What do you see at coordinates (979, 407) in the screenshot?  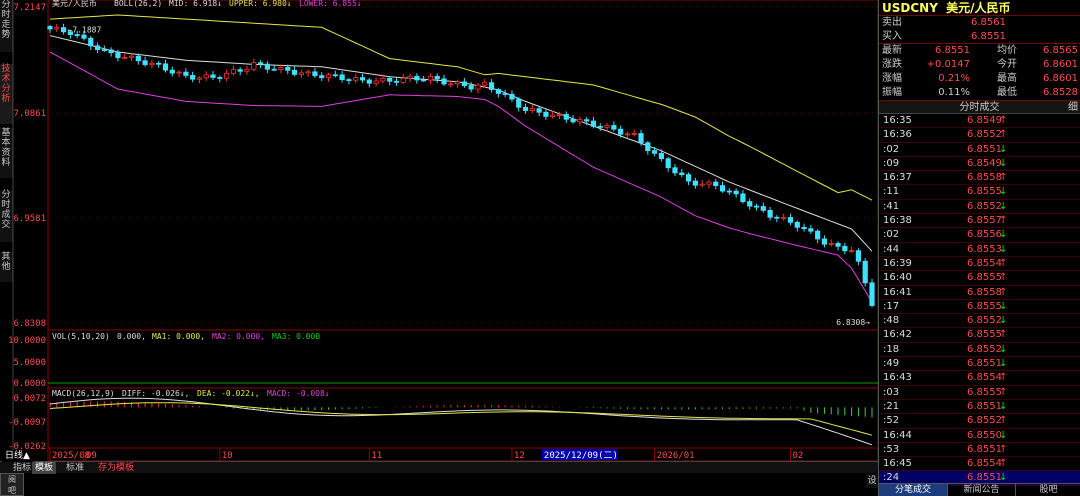 I see `trade-row: :21 6.8551 ↓` at bounding box center [979, 407].